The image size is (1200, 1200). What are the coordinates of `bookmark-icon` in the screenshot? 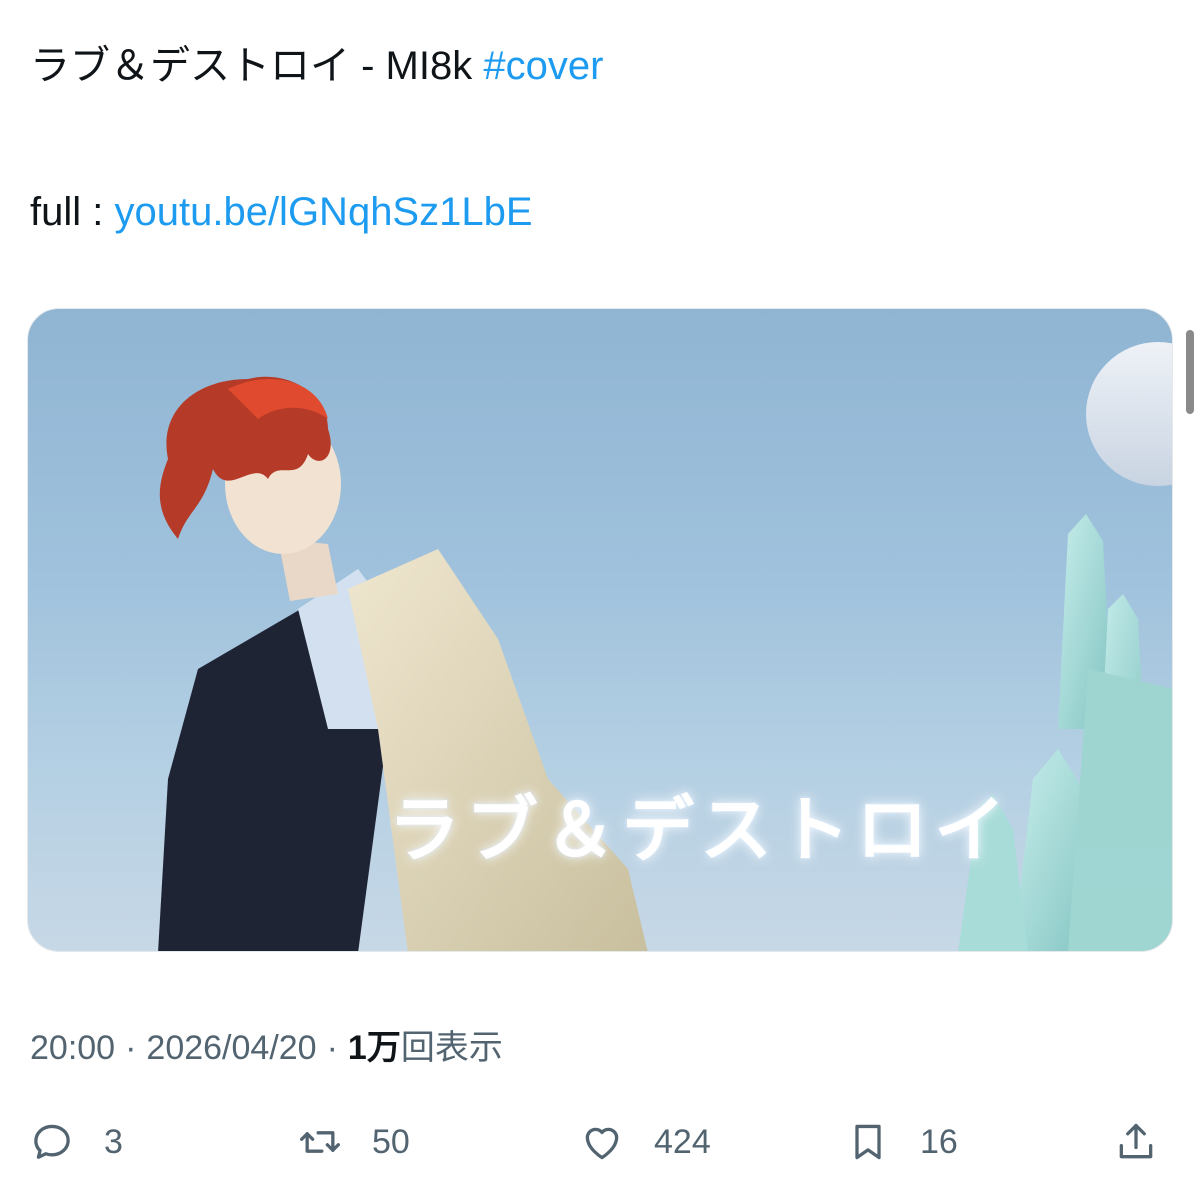 It's located at (868, 1142).